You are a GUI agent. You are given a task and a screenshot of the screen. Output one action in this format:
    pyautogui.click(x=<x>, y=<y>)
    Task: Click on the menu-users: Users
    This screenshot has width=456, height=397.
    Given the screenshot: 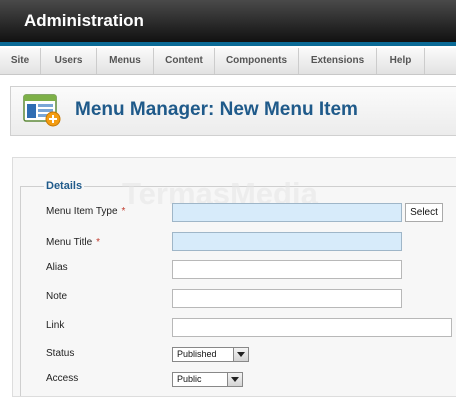 What is the action you would take?
    pyautogui.click(x=69, y=61)
    